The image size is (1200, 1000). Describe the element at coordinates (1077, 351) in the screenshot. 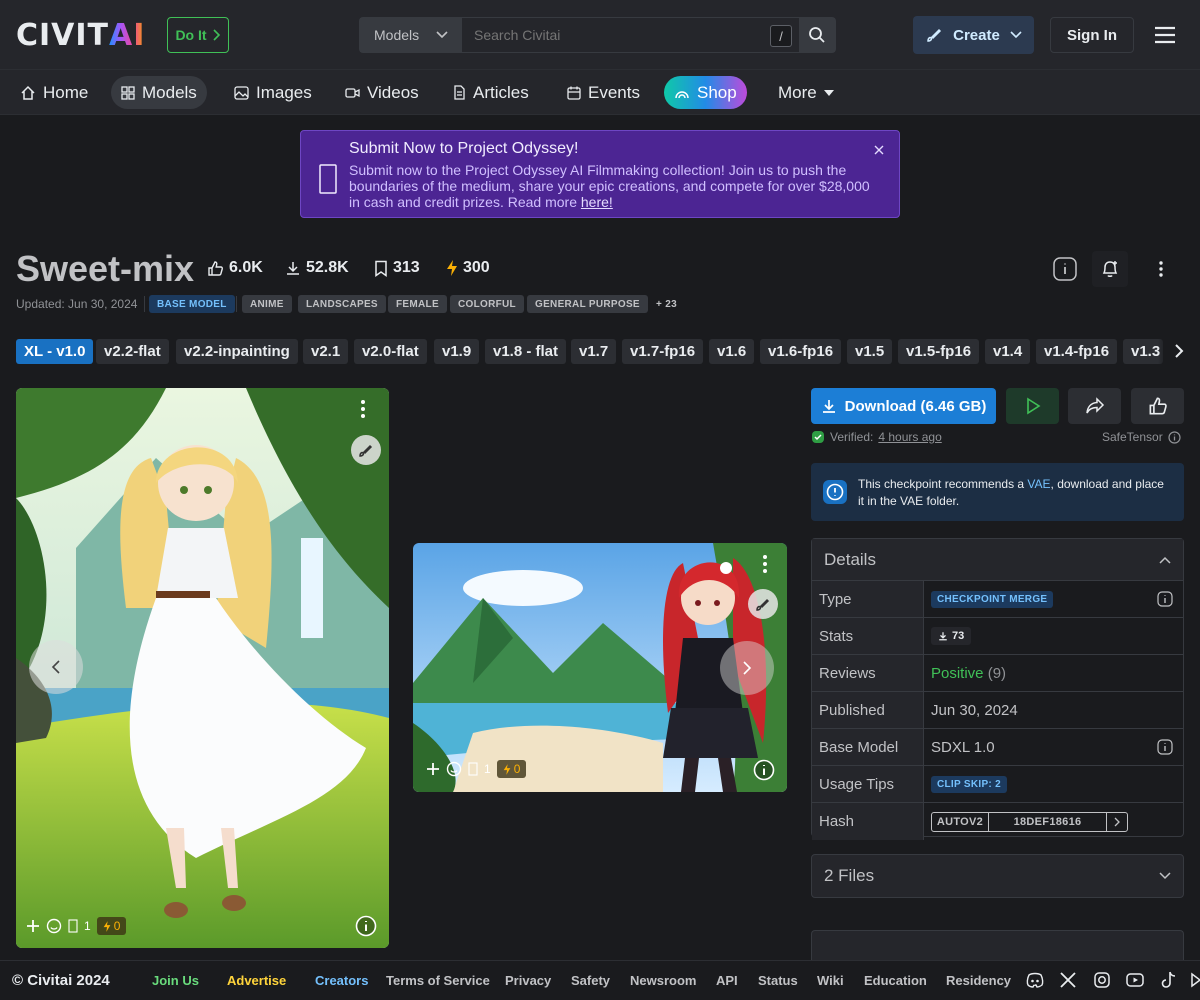

I see `version-tab: v1.4-fp16` at that location.